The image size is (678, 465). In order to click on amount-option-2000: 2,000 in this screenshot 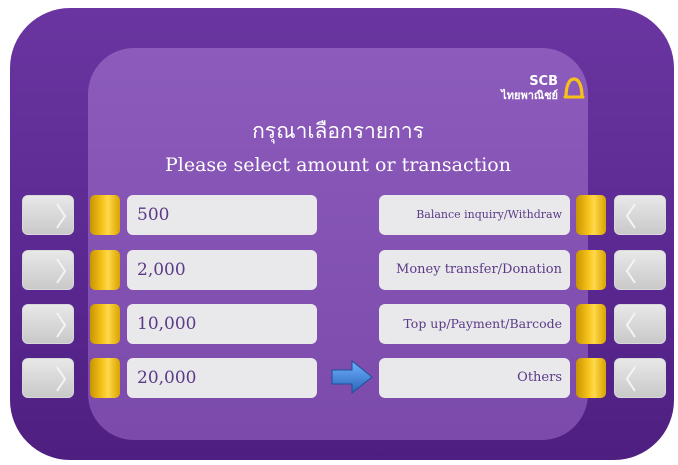, I will do `click(222, 270)`.